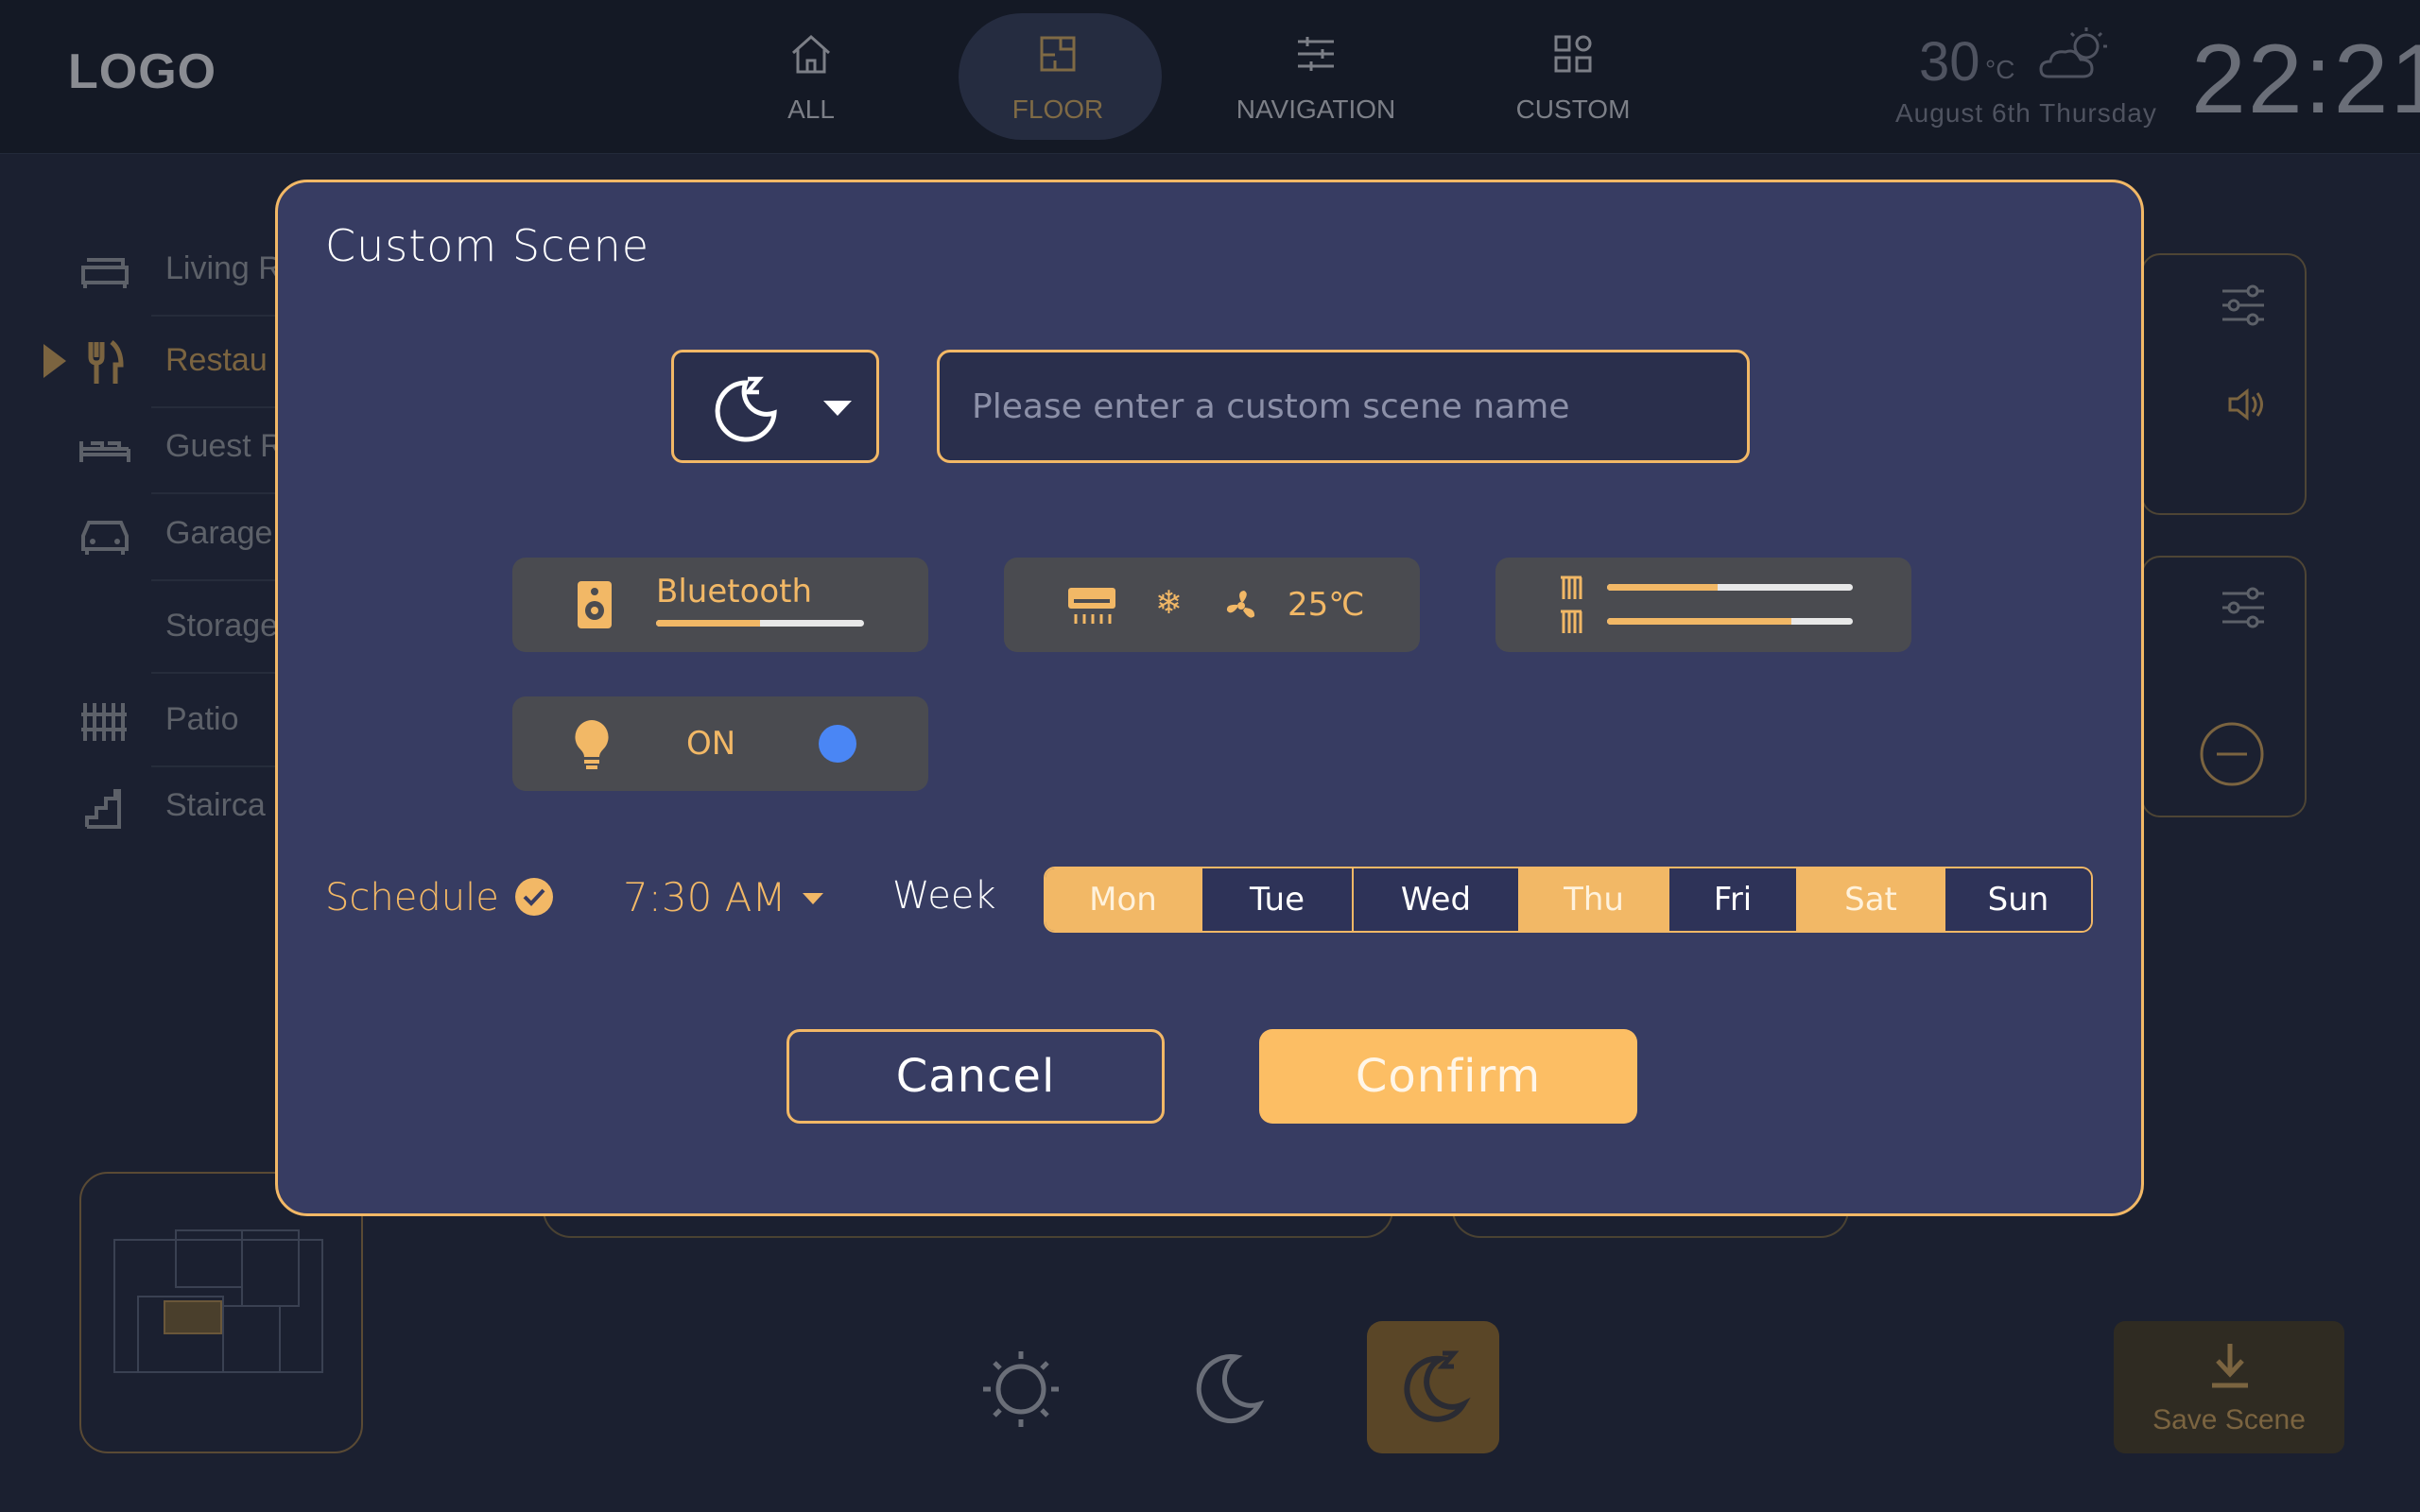 The image size is (2420, 1512). Describe the element at coordinates (708, 623) in the screenshot. I see `volume-fill` at that location.